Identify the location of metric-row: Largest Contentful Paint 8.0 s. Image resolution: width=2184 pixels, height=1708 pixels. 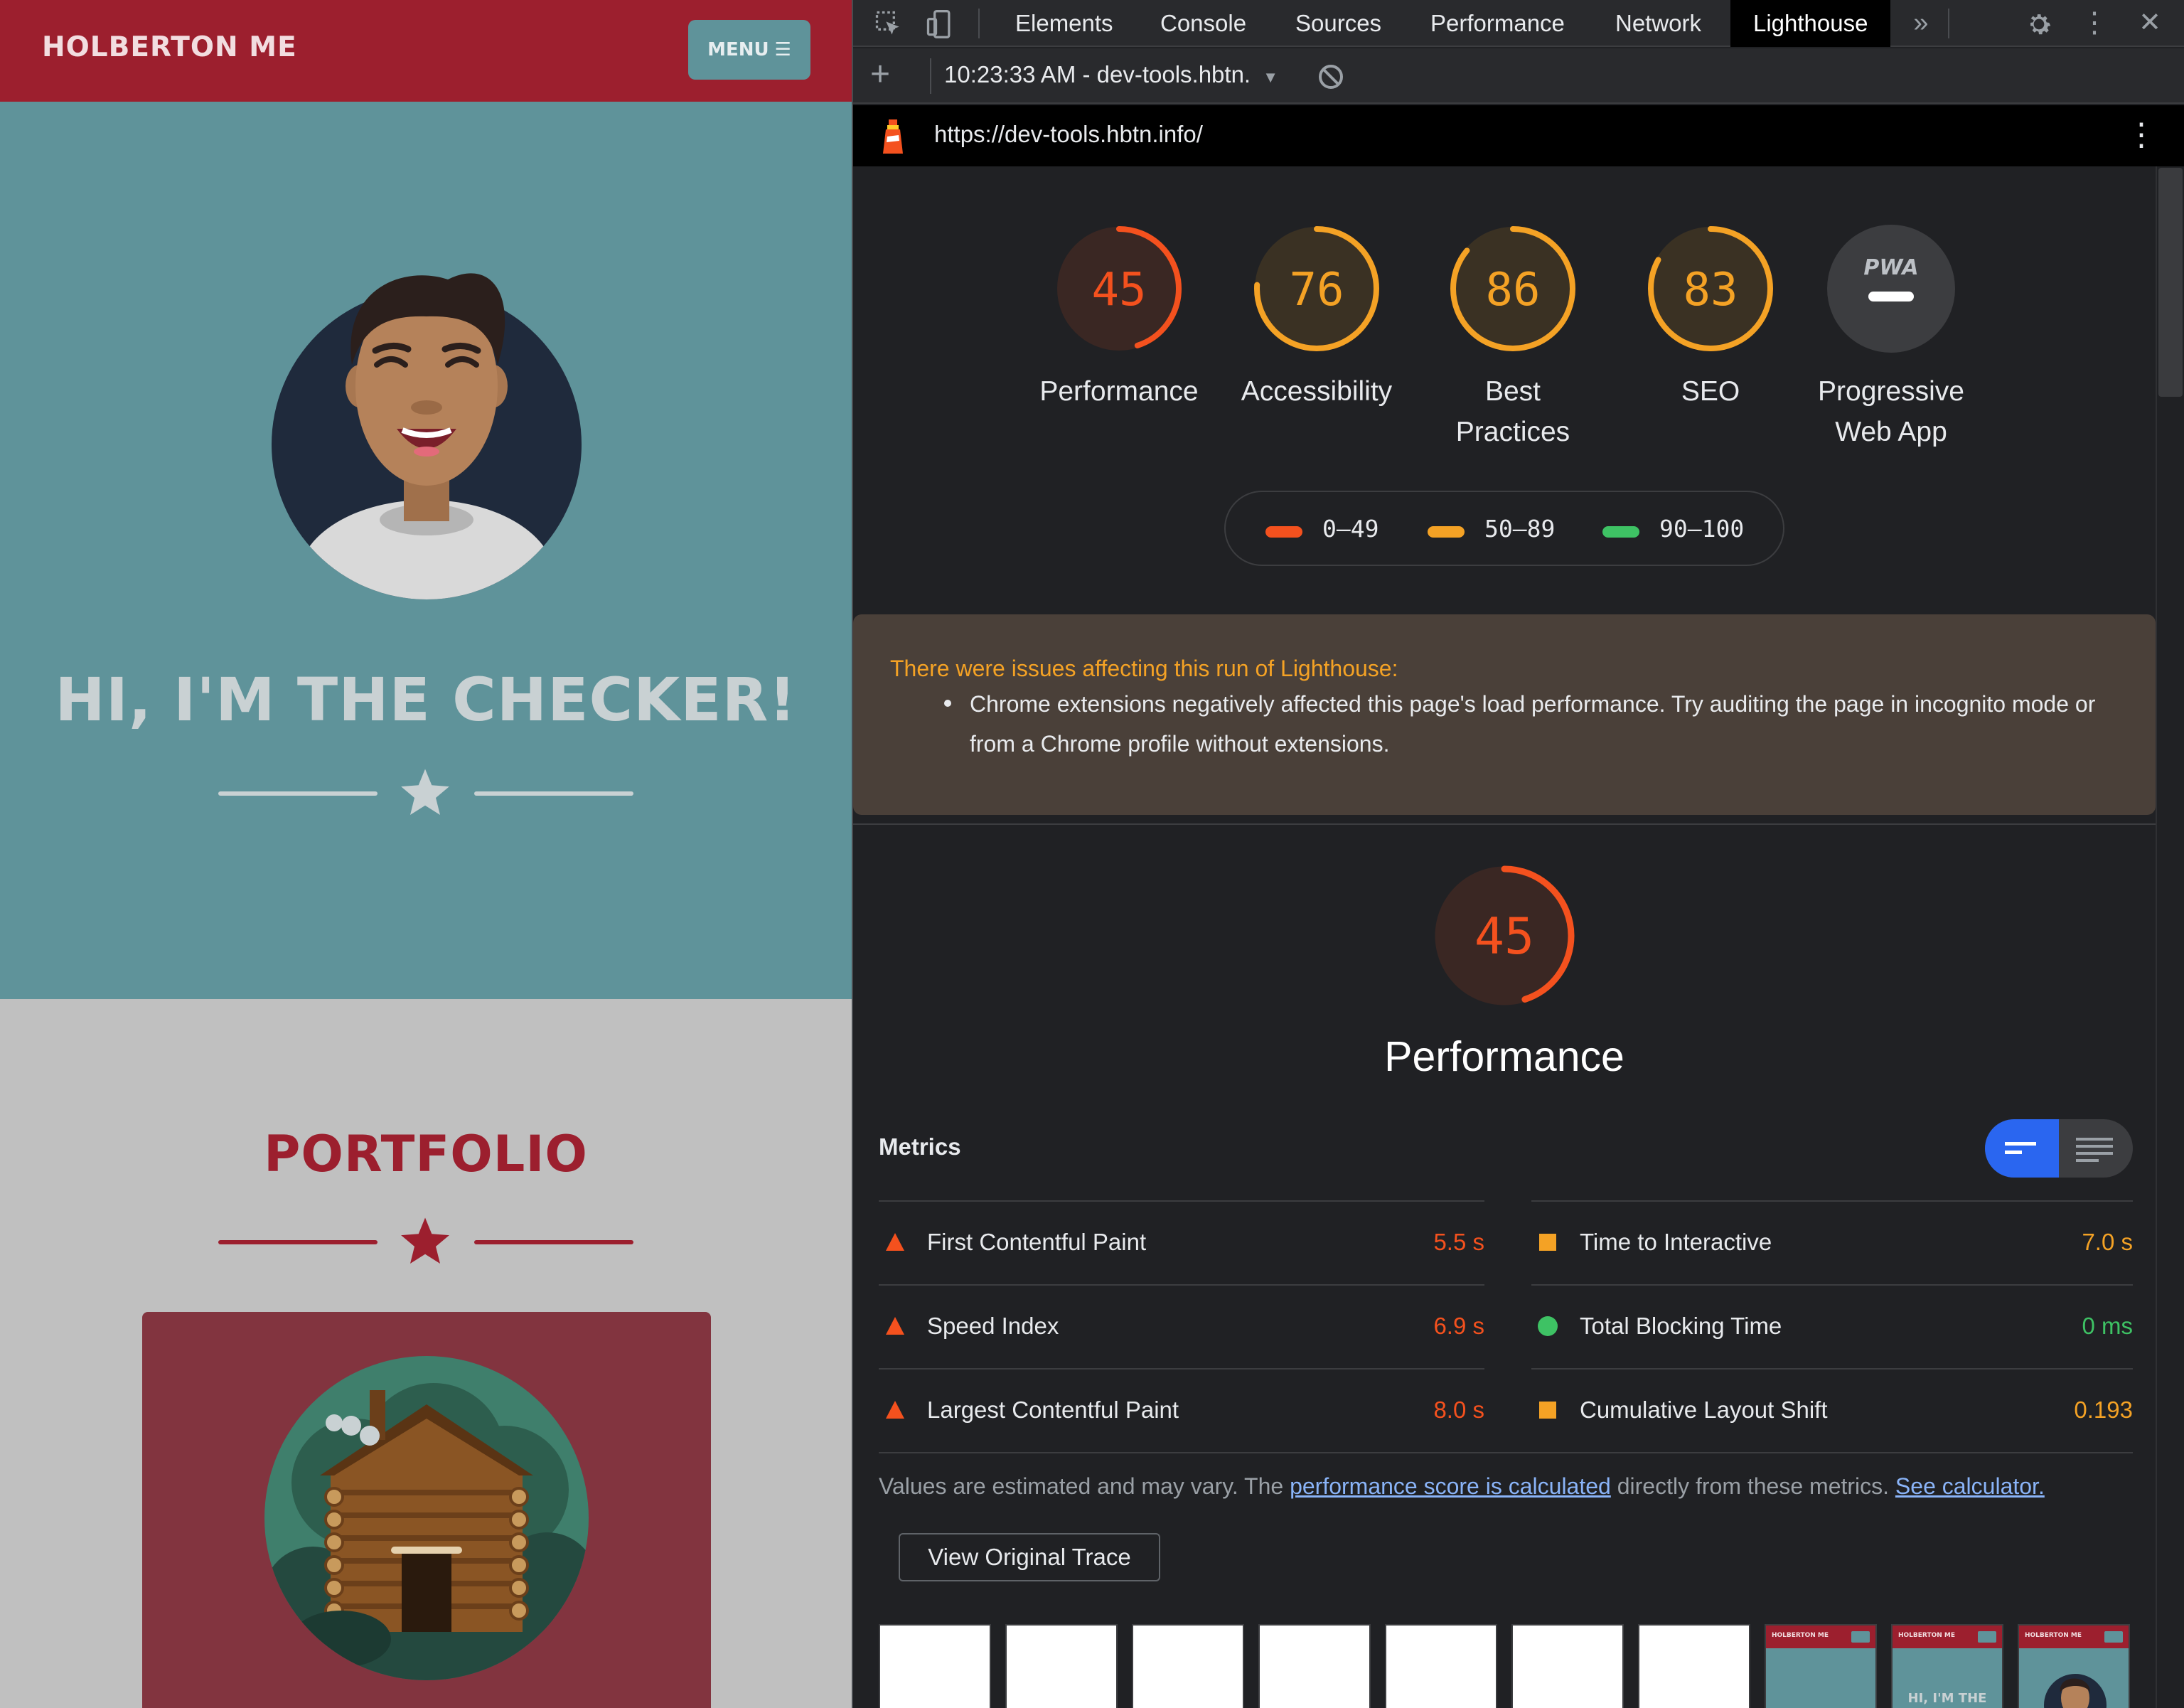
(1182, 1410).